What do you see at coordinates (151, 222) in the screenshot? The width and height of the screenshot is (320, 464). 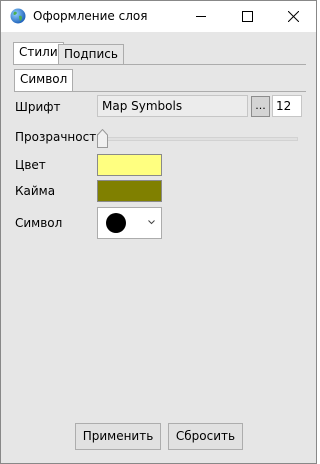 I see `chevron-down-icon` at bounding box center [151, 222].